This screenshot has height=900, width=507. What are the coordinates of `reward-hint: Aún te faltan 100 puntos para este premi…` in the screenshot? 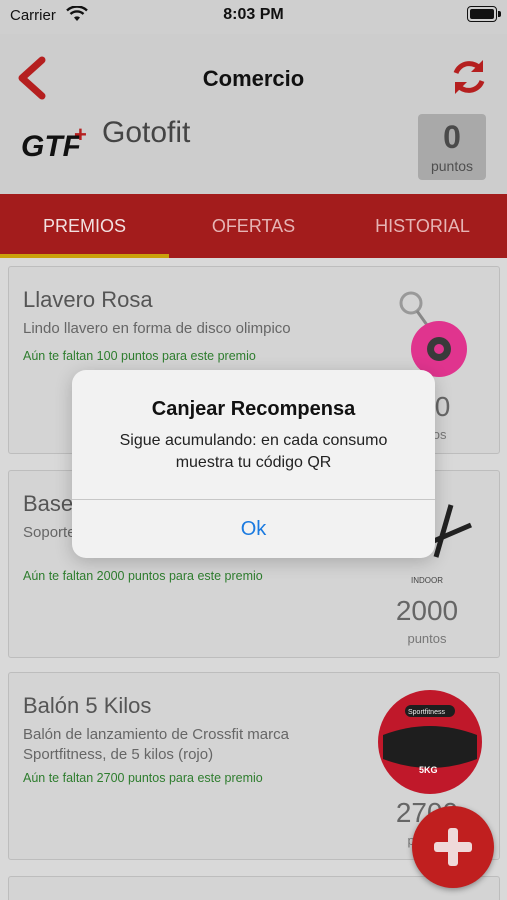 It's located at (139, 356).